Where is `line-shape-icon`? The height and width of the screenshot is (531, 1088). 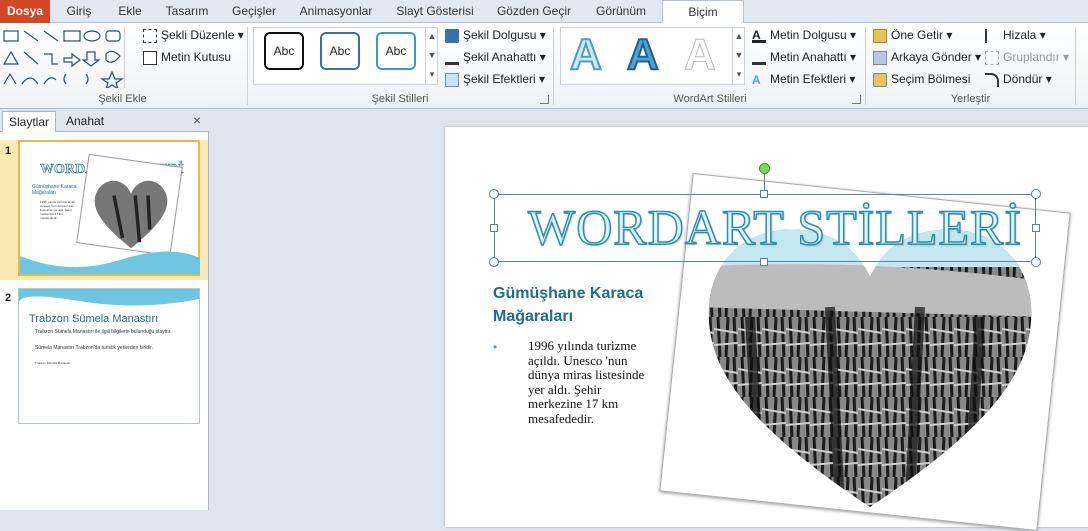
line-shape-icon is located at coordinates (31, 36).